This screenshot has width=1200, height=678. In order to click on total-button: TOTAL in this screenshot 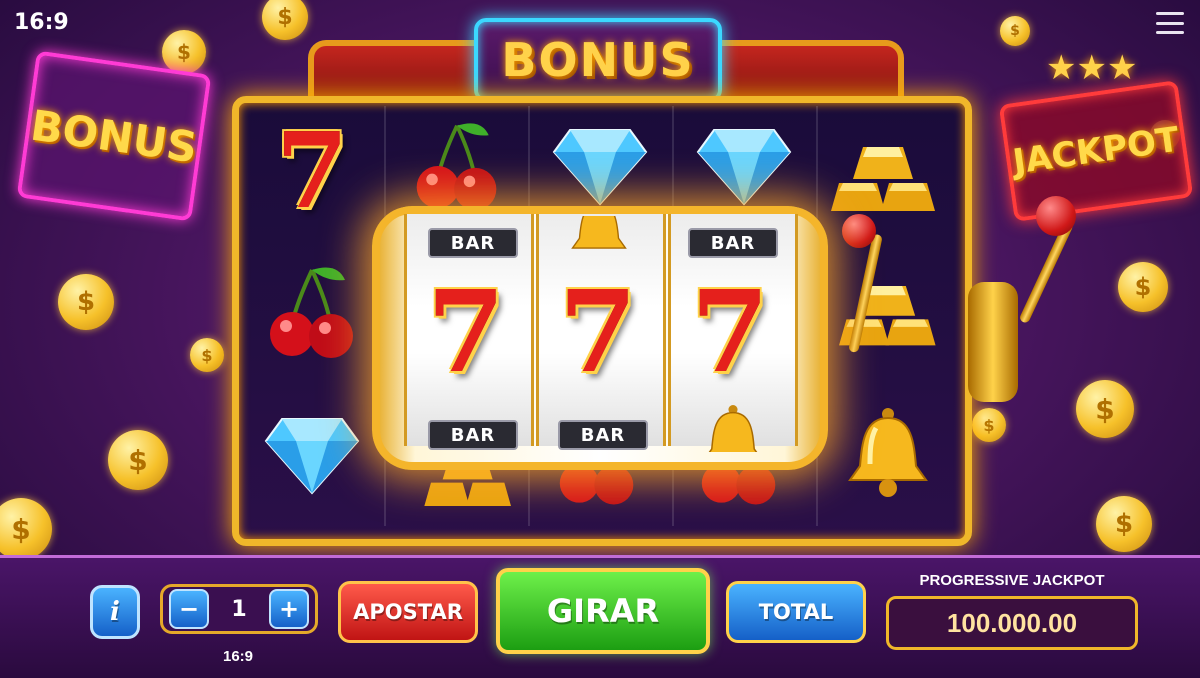, I will do `click(796, 612)`.